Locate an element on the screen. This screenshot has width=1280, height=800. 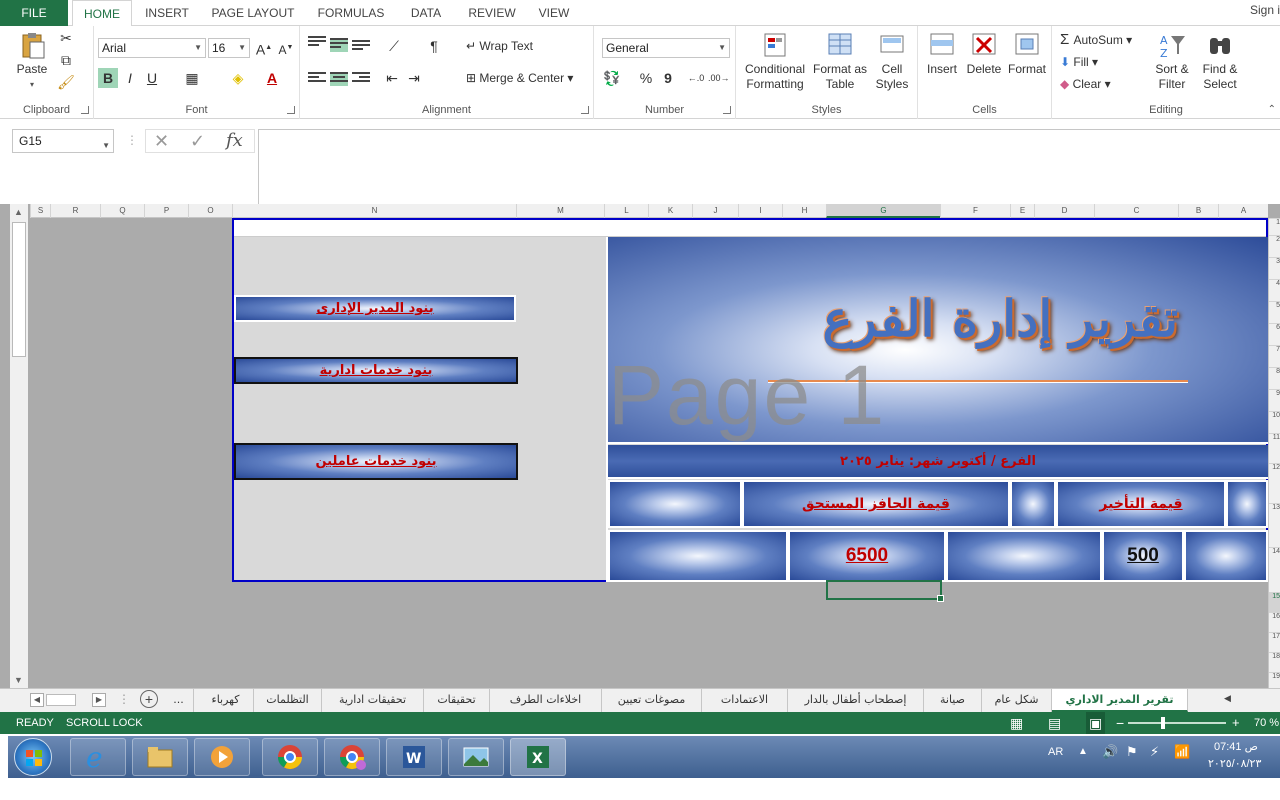
row-header: 4 is located at coordinates (1274, 290).